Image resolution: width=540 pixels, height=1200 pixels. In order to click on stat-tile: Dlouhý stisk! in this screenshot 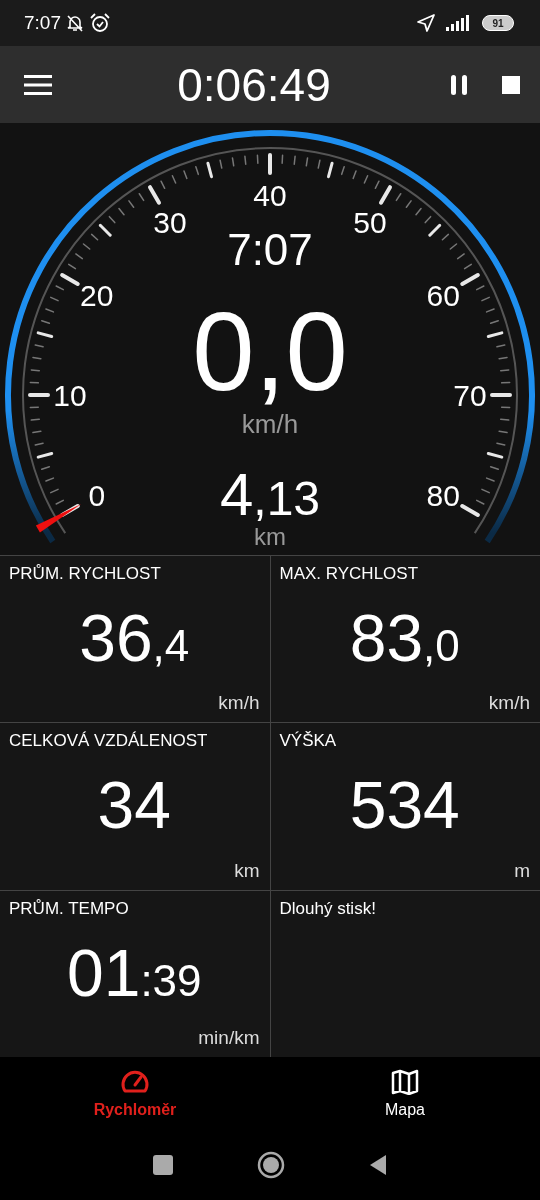, I will do `click(405, 973)`.